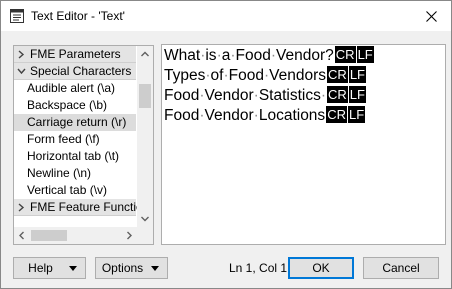 The width and height of the screenshot is (452, 289). What do you see at coordinates (75, 235) in the screenshot?
I see `tree-horizontal-scrollbar` at bounding box center [75, 235].